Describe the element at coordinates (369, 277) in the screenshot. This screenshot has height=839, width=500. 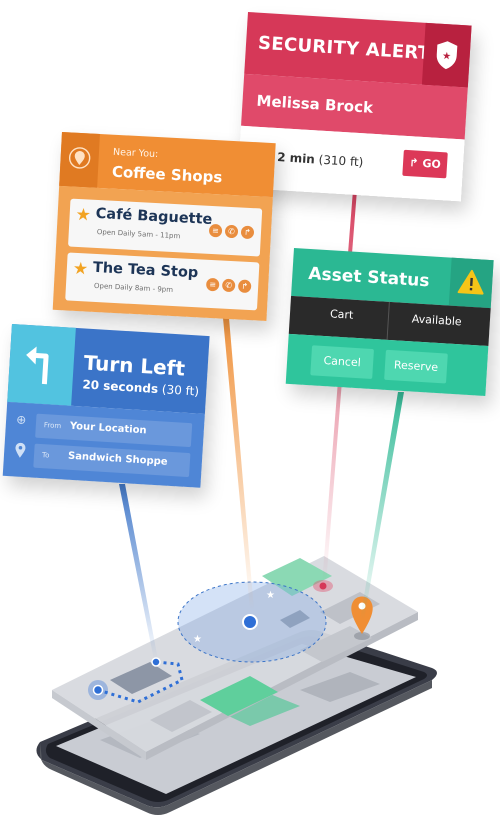
I see `asset-title: Asset Status` at that location.